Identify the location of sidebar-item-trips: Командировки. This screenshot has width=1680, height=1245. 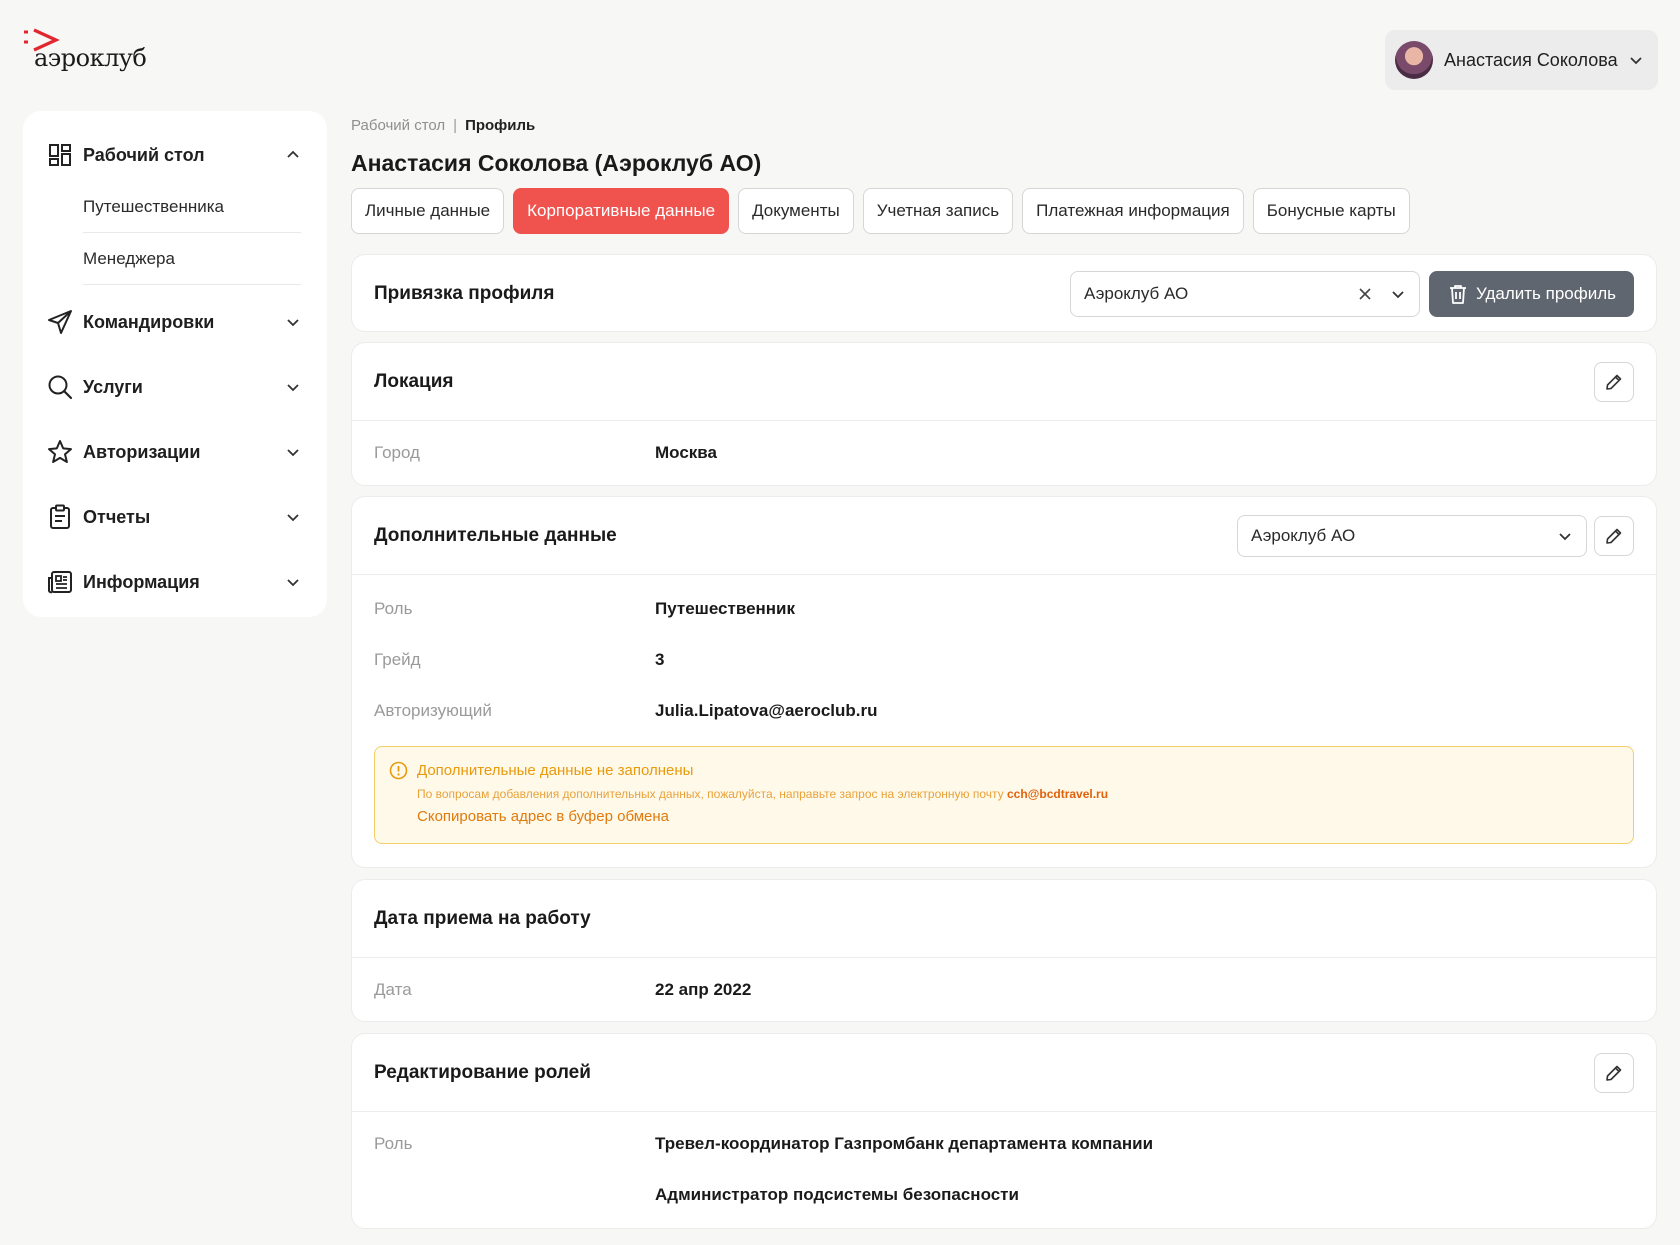
(174, 322).